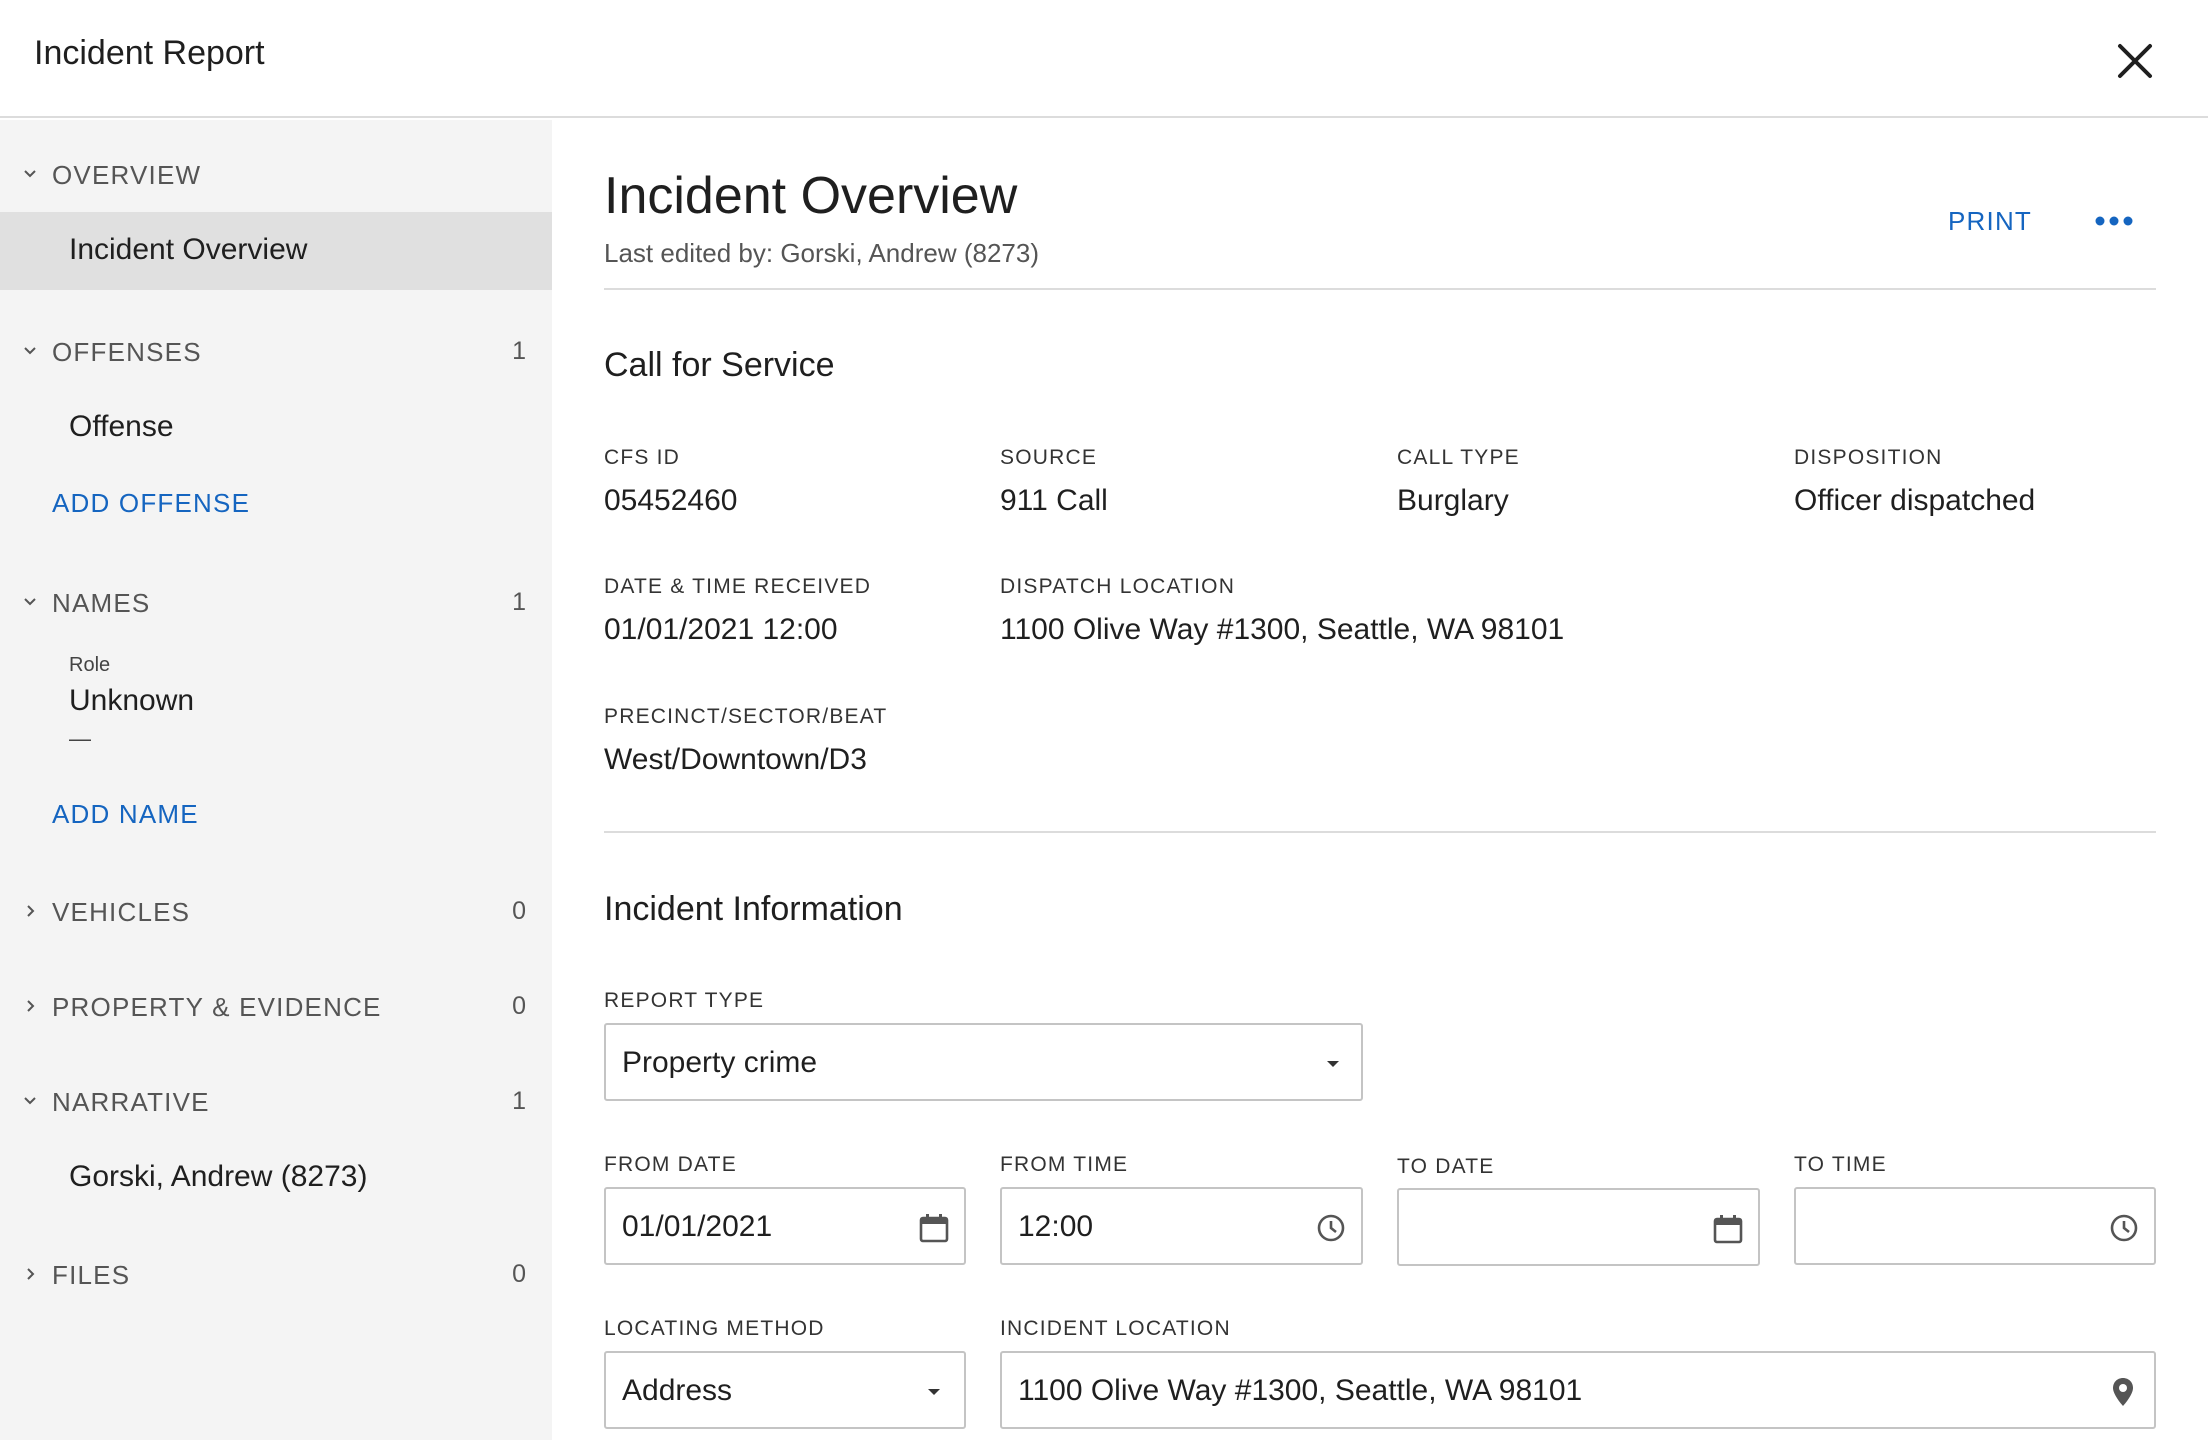  I want to click on report-type-label: REPORT TYPE, so click(684, 1000).